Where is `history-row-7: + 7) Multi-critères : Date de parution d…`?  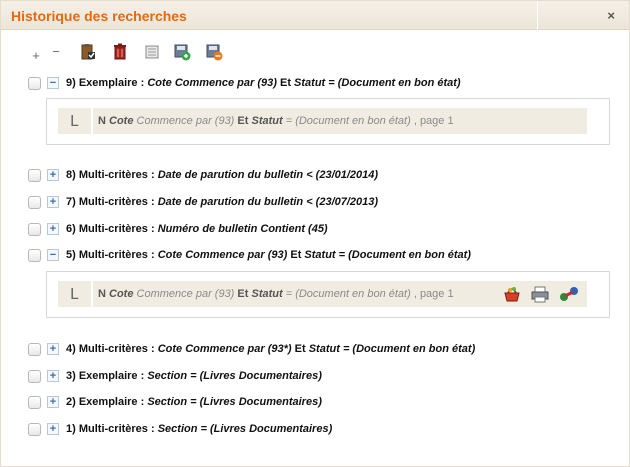 history-row-7: + 7) Multi-critères : Date de parution d… is located at coordinates (203, 202).